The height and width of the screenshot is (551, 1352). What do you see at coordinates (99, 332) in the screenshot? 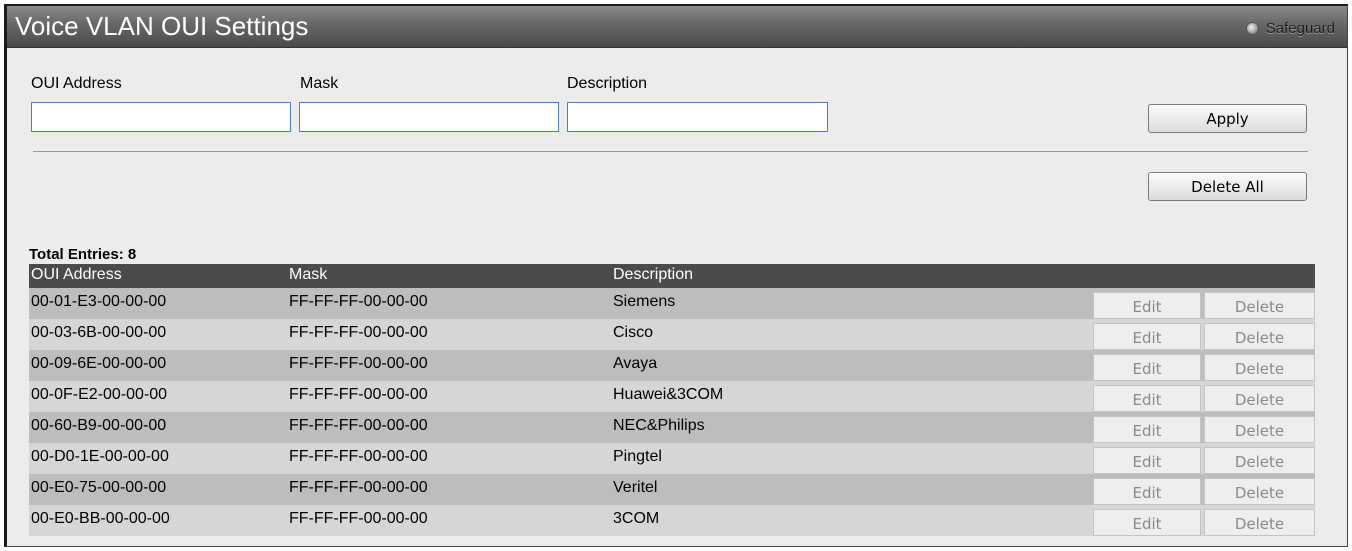
I see `cell-oui-address: 00-03-6B-00-00-00` at bounding box center [99, 332].